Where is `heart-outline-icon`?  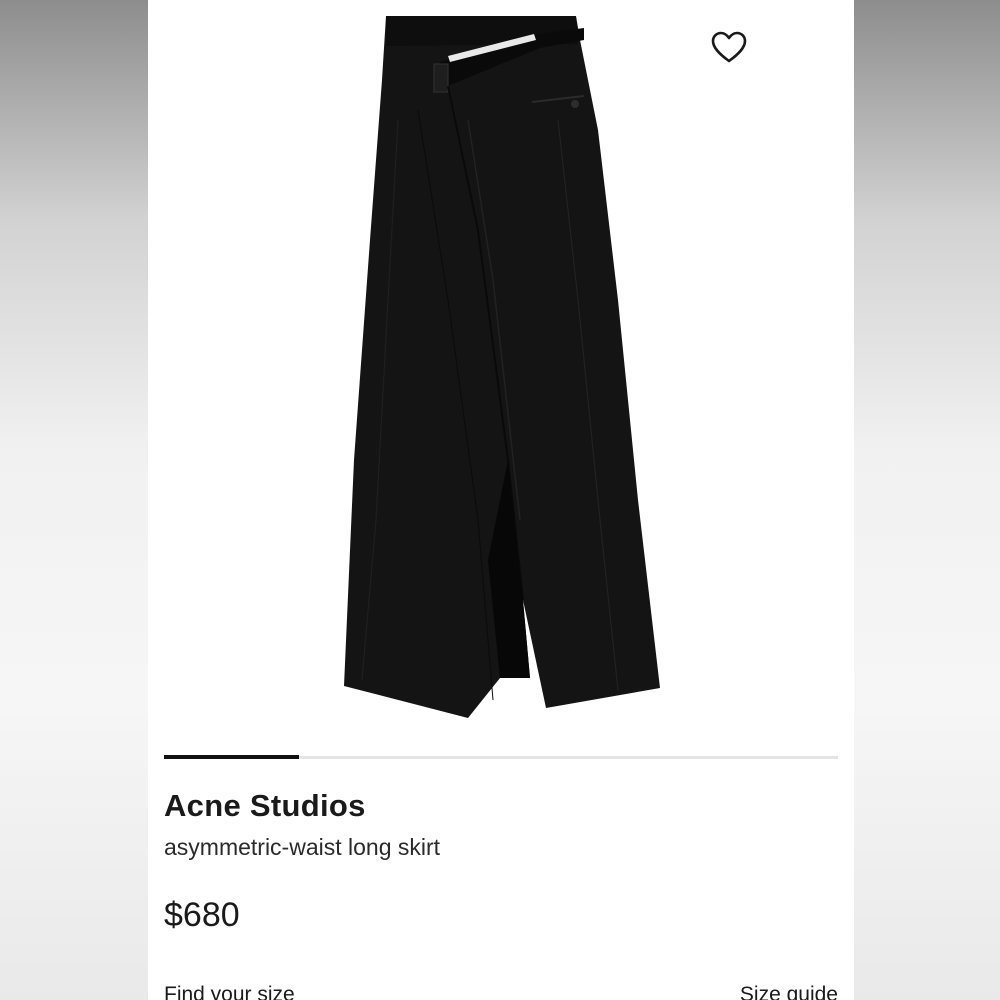
heart-outline-icon is located at coordinates (729, 47).